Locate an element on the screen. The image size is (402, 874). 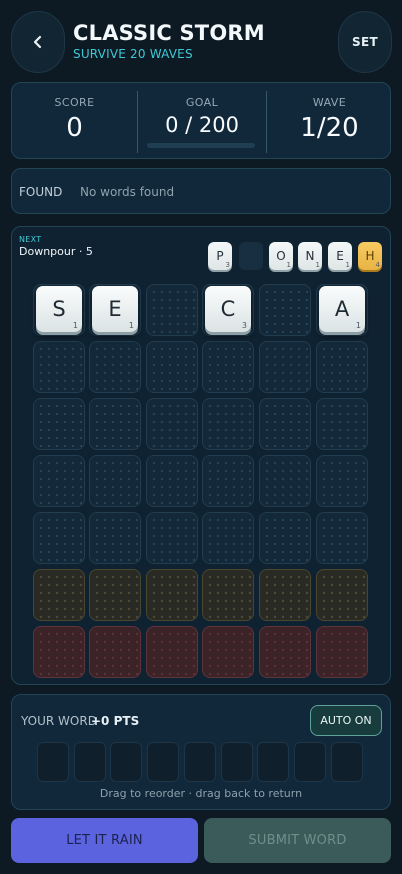
letter-tile: C3 is located at coordinates (228, 309).